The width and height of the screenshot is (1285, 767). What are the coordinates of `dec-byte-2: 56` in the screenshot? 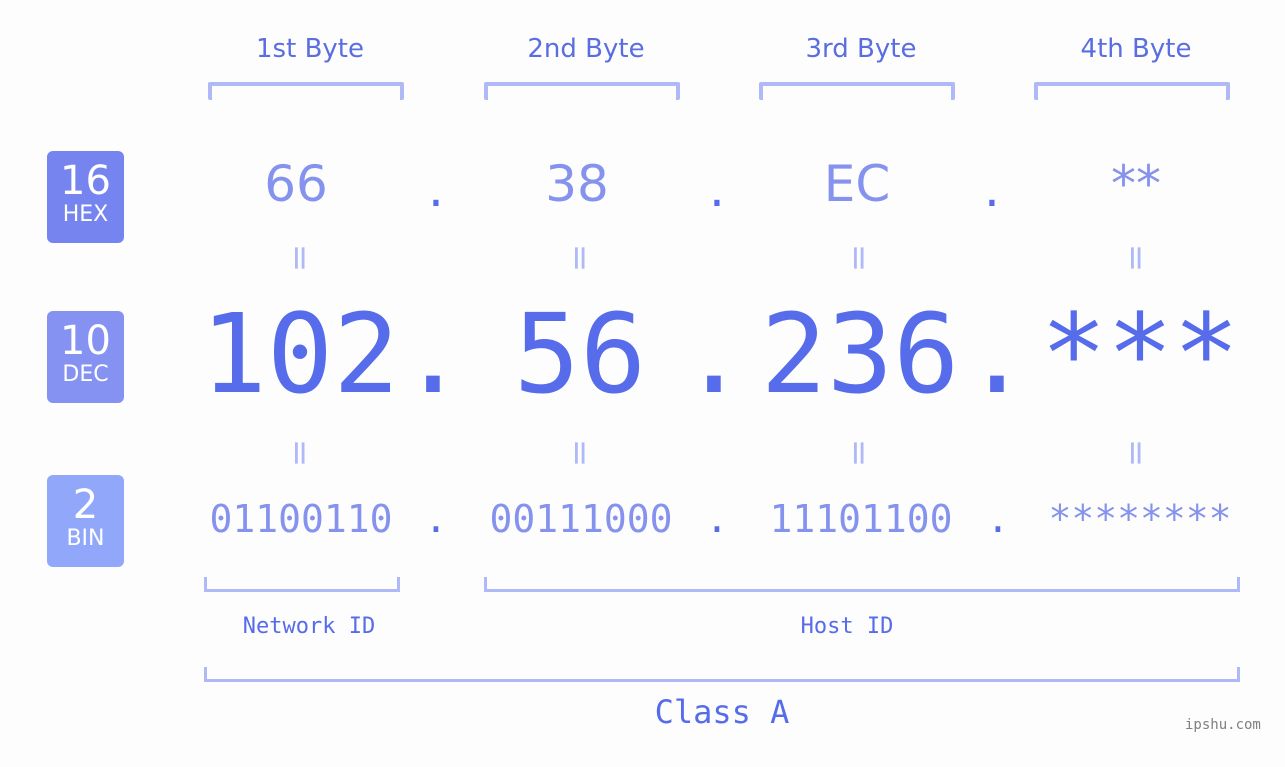 It's located at (580, 354).